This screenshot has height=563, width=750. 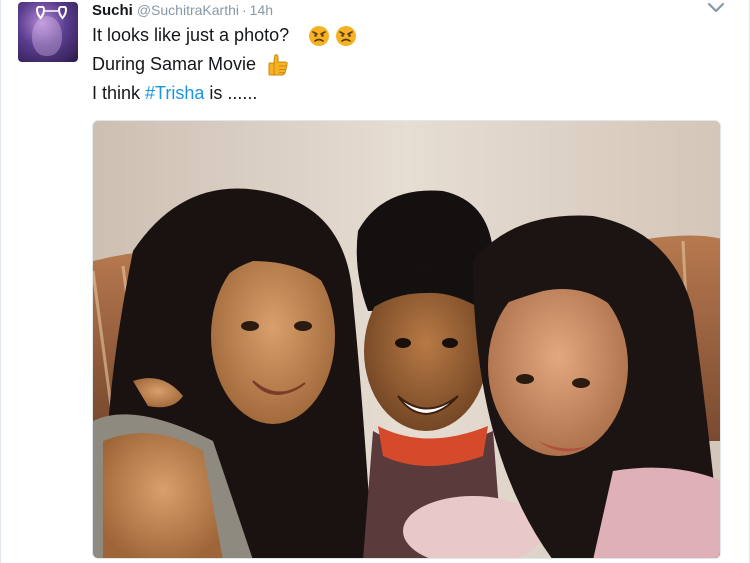 I want to click on hashtag-link: #Trisha, so click(x=174, y=93).